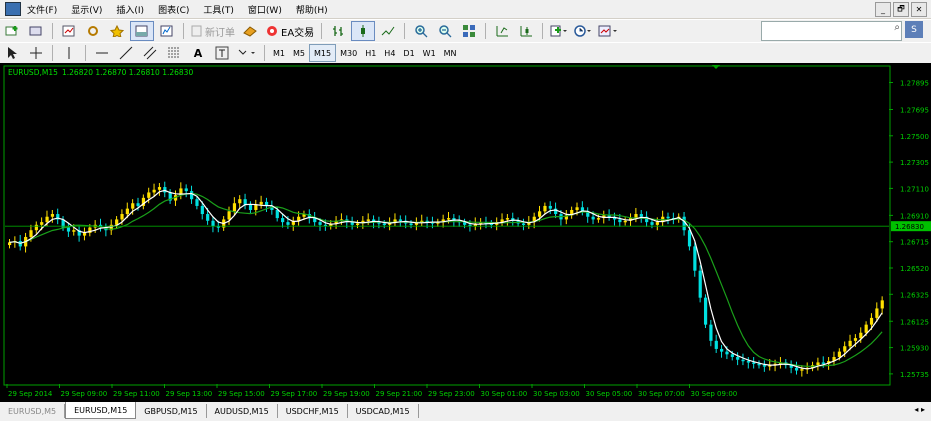 The width and height of the screenshot is (931, 421). I want to click on text-label-icon, so click(222, 53).